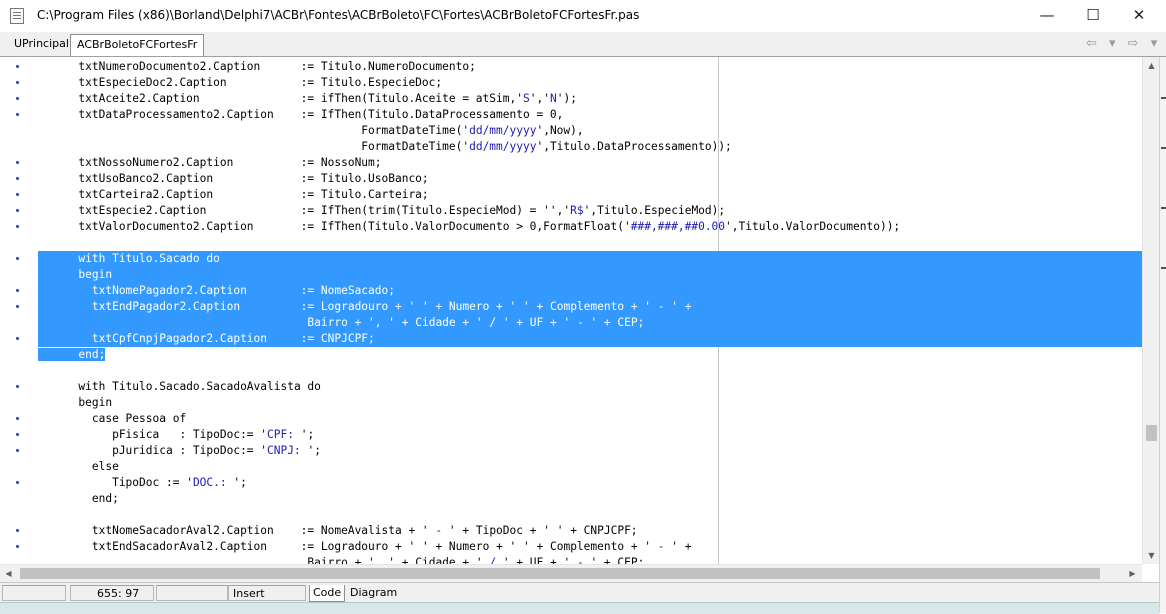 The image size is (1166, 614). I want to click on minimize-button: —, so click(1047, 15).